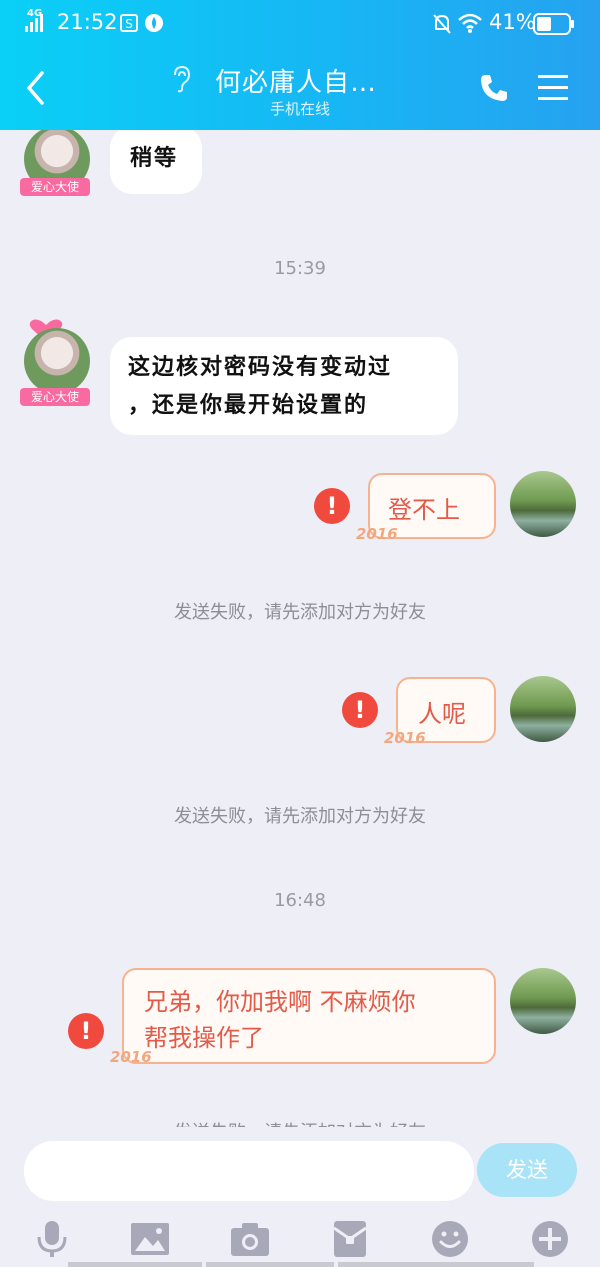 Image resolution: width=600 pixels, height=1267 pixels. What do you see at coordinates (87, 22) in the screenshot?
I see `status-time: 21:52` at bounding box center [87, 22].